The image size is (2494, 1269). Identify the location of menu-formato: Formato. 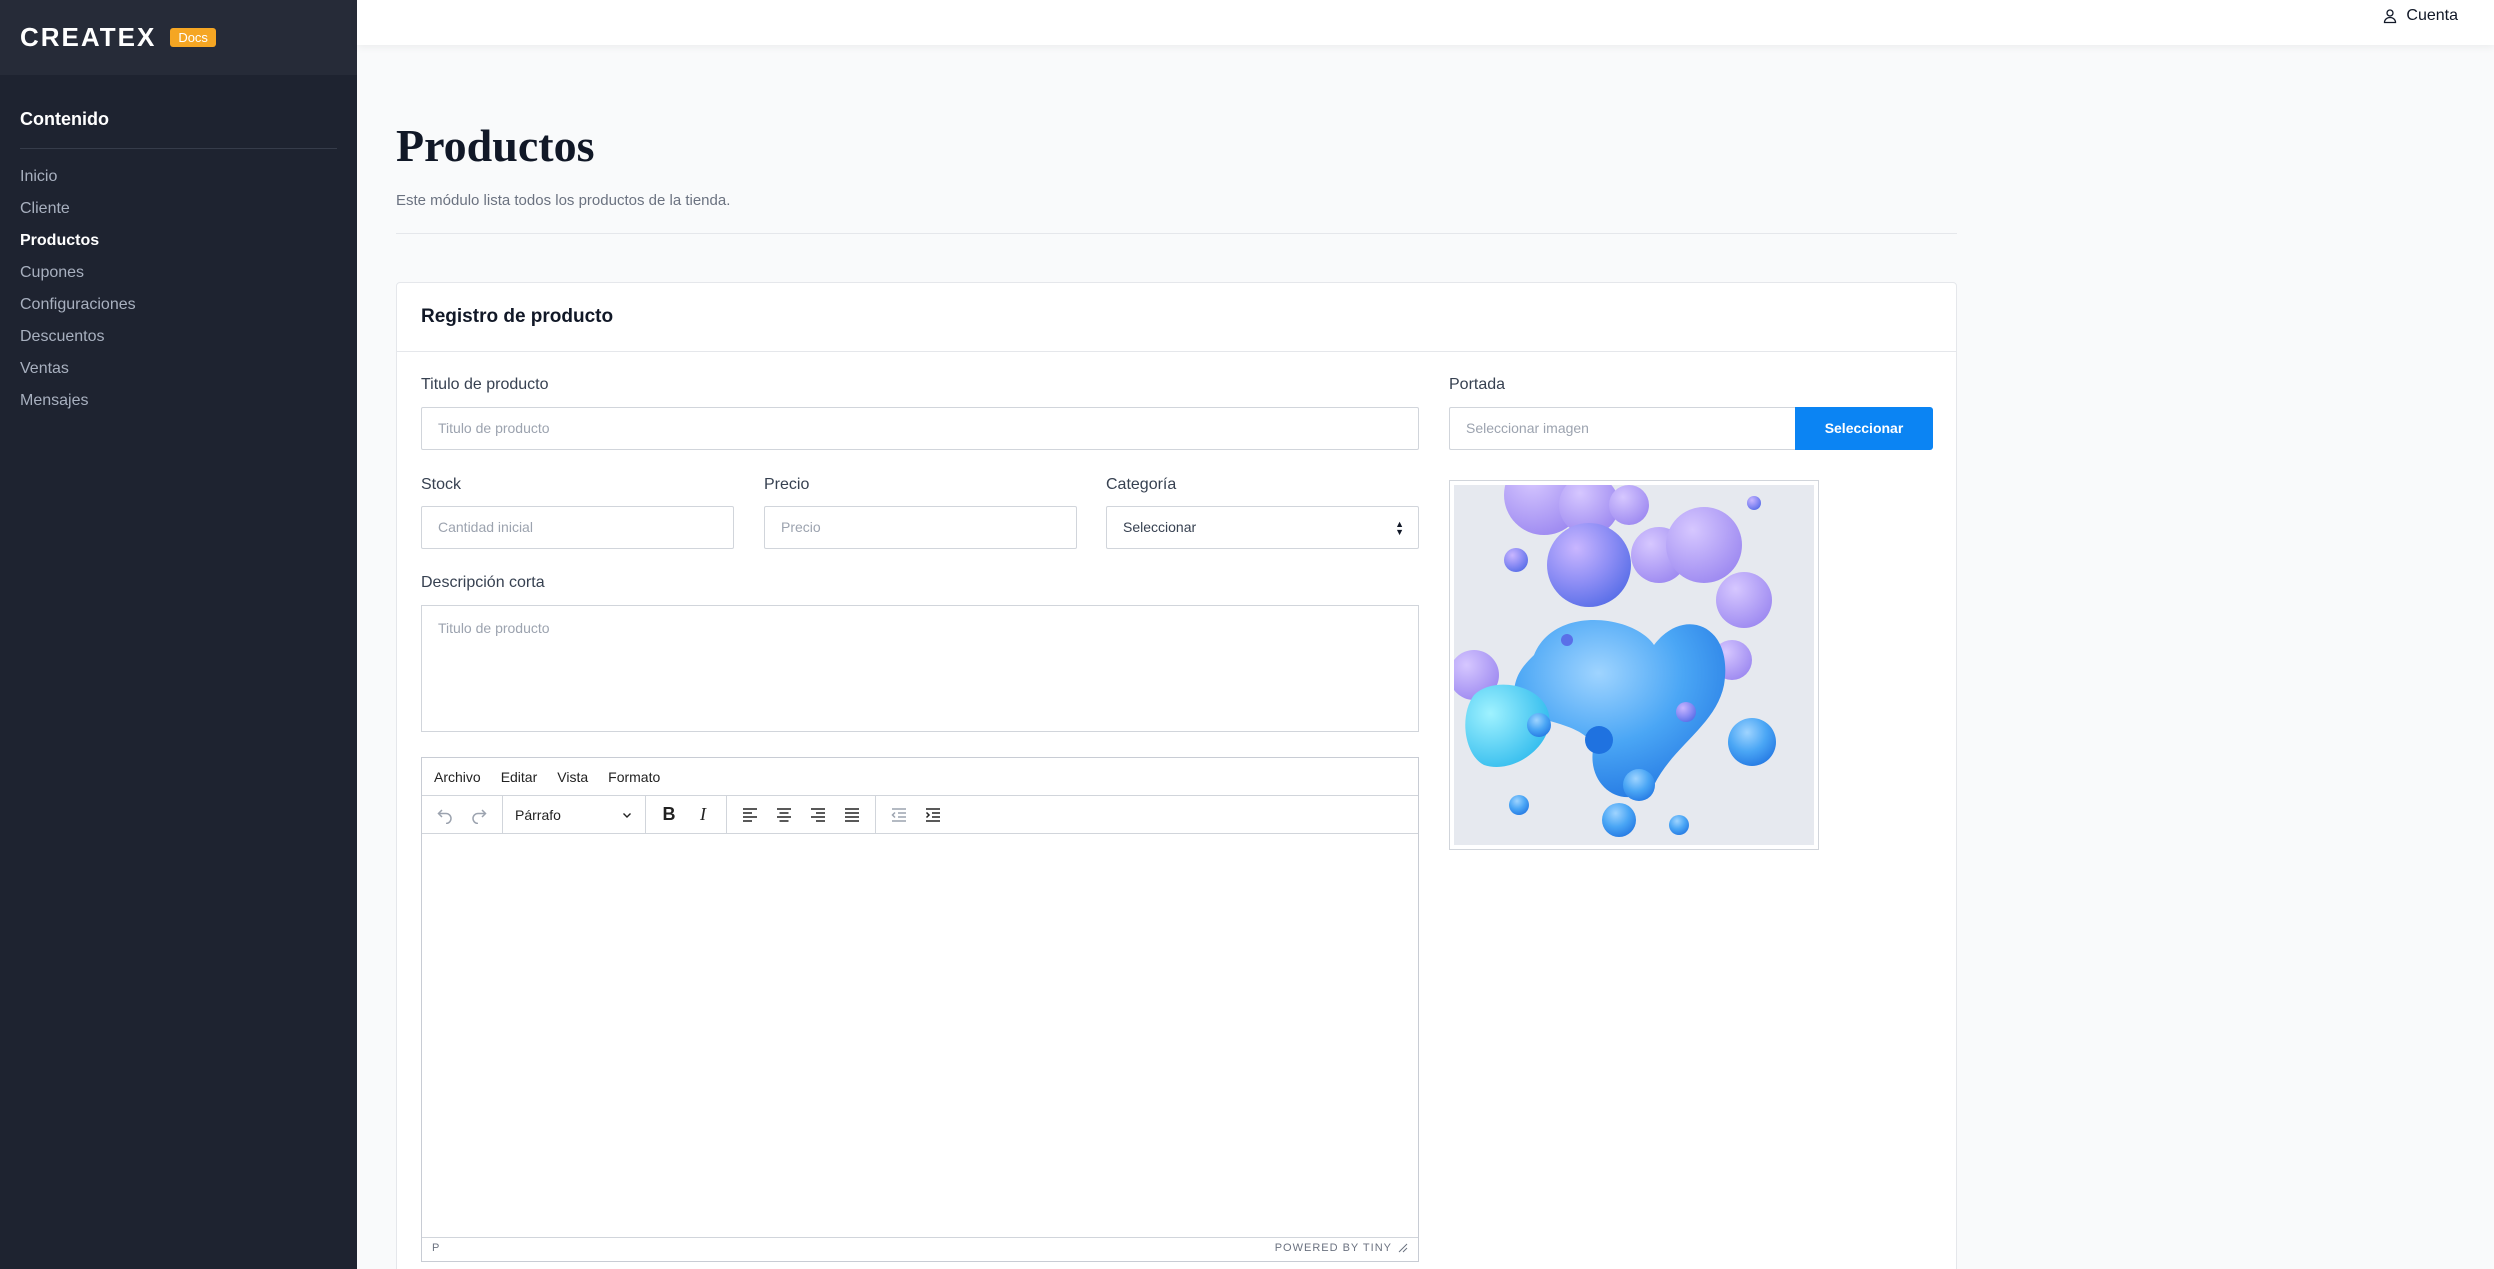
(634, 777).